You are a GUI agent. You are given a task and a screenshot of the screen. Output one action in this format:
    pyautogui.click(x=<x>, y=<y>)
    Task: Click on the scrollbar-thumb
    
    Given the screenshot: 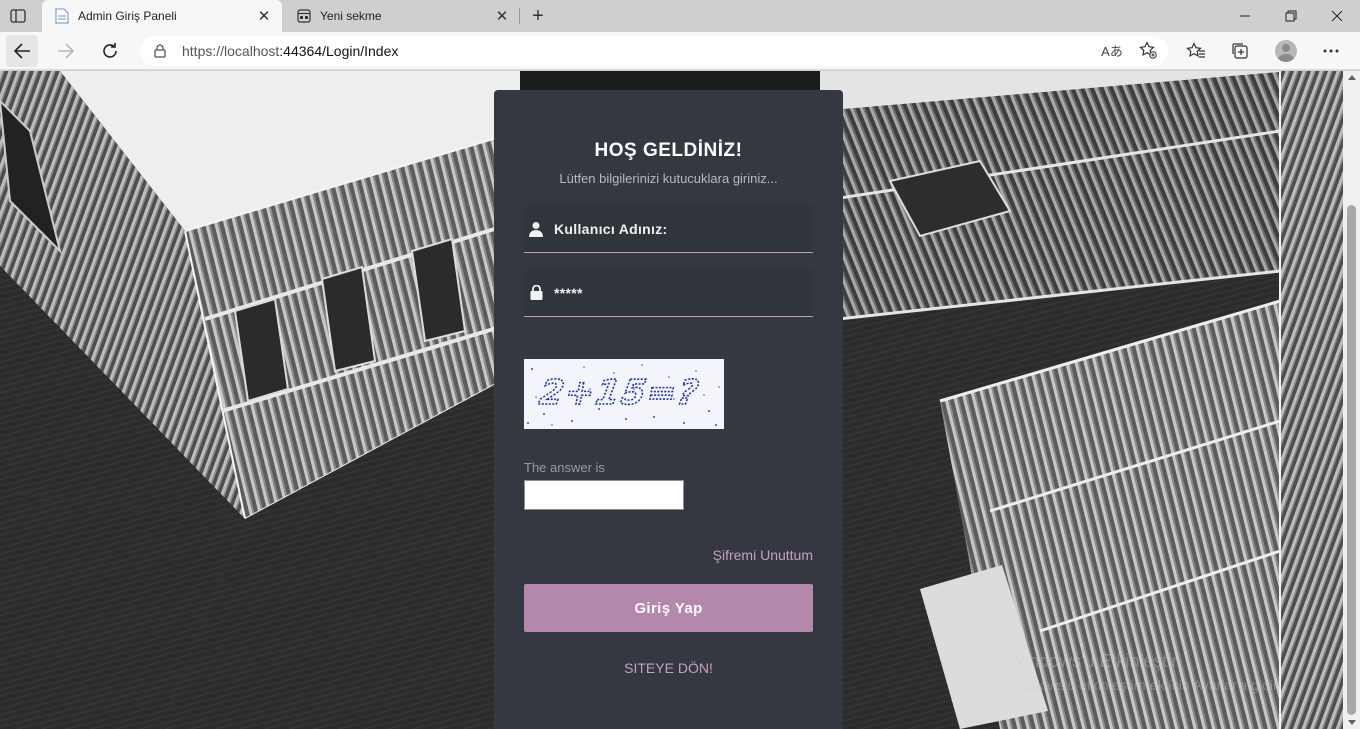 What is the action you would take?
    pyautogui.click(x=1351, y=460)
    